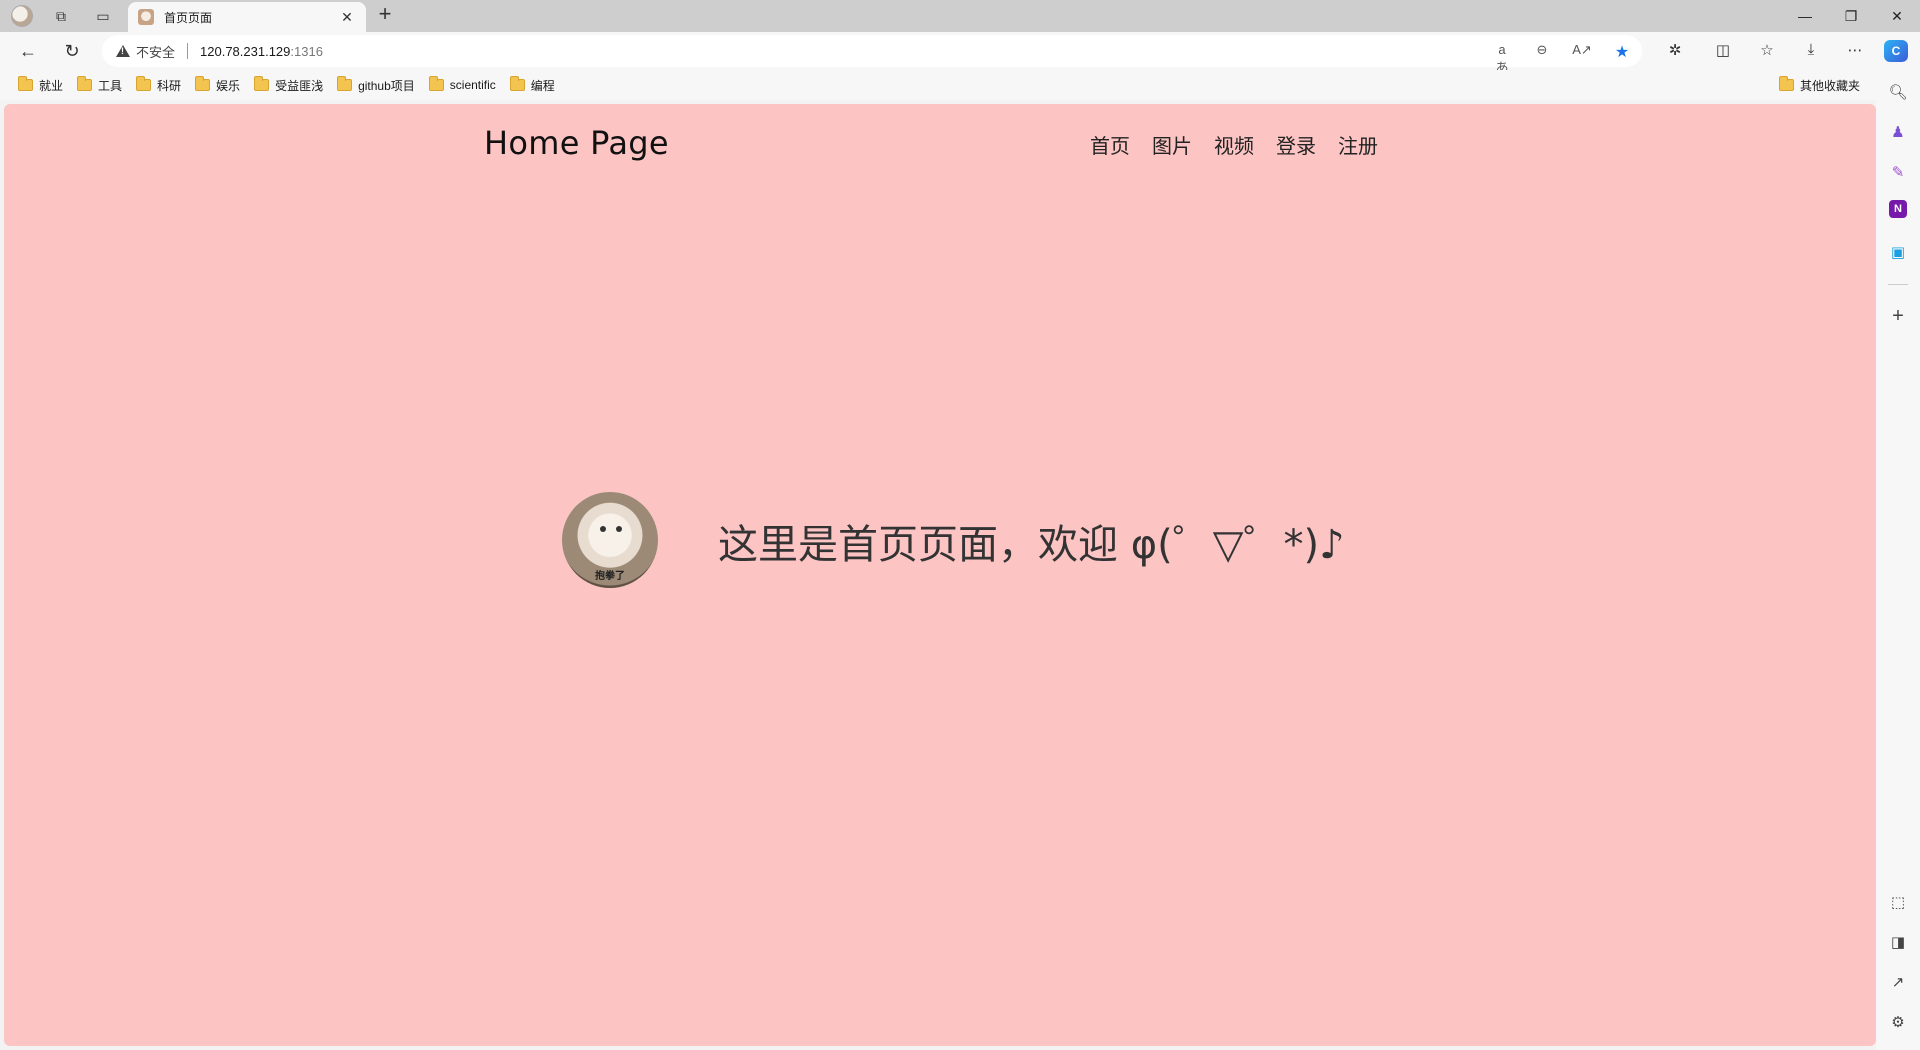 The width and height of the screenshot is (1920, 1050). I want to click on site-title: Home Page, so click(576, 143).